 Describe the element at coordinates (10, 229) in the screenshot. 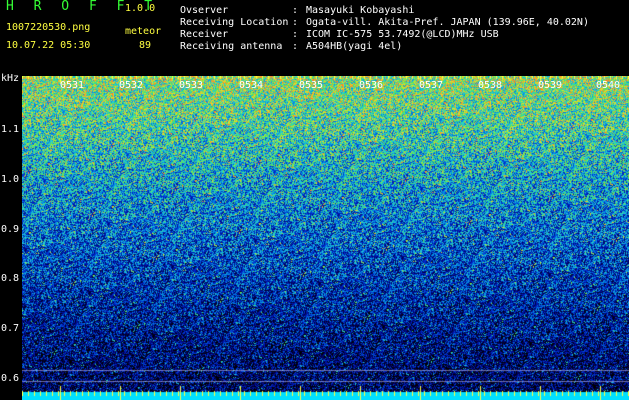

I see `y-tick-label: 0.9` at that location.